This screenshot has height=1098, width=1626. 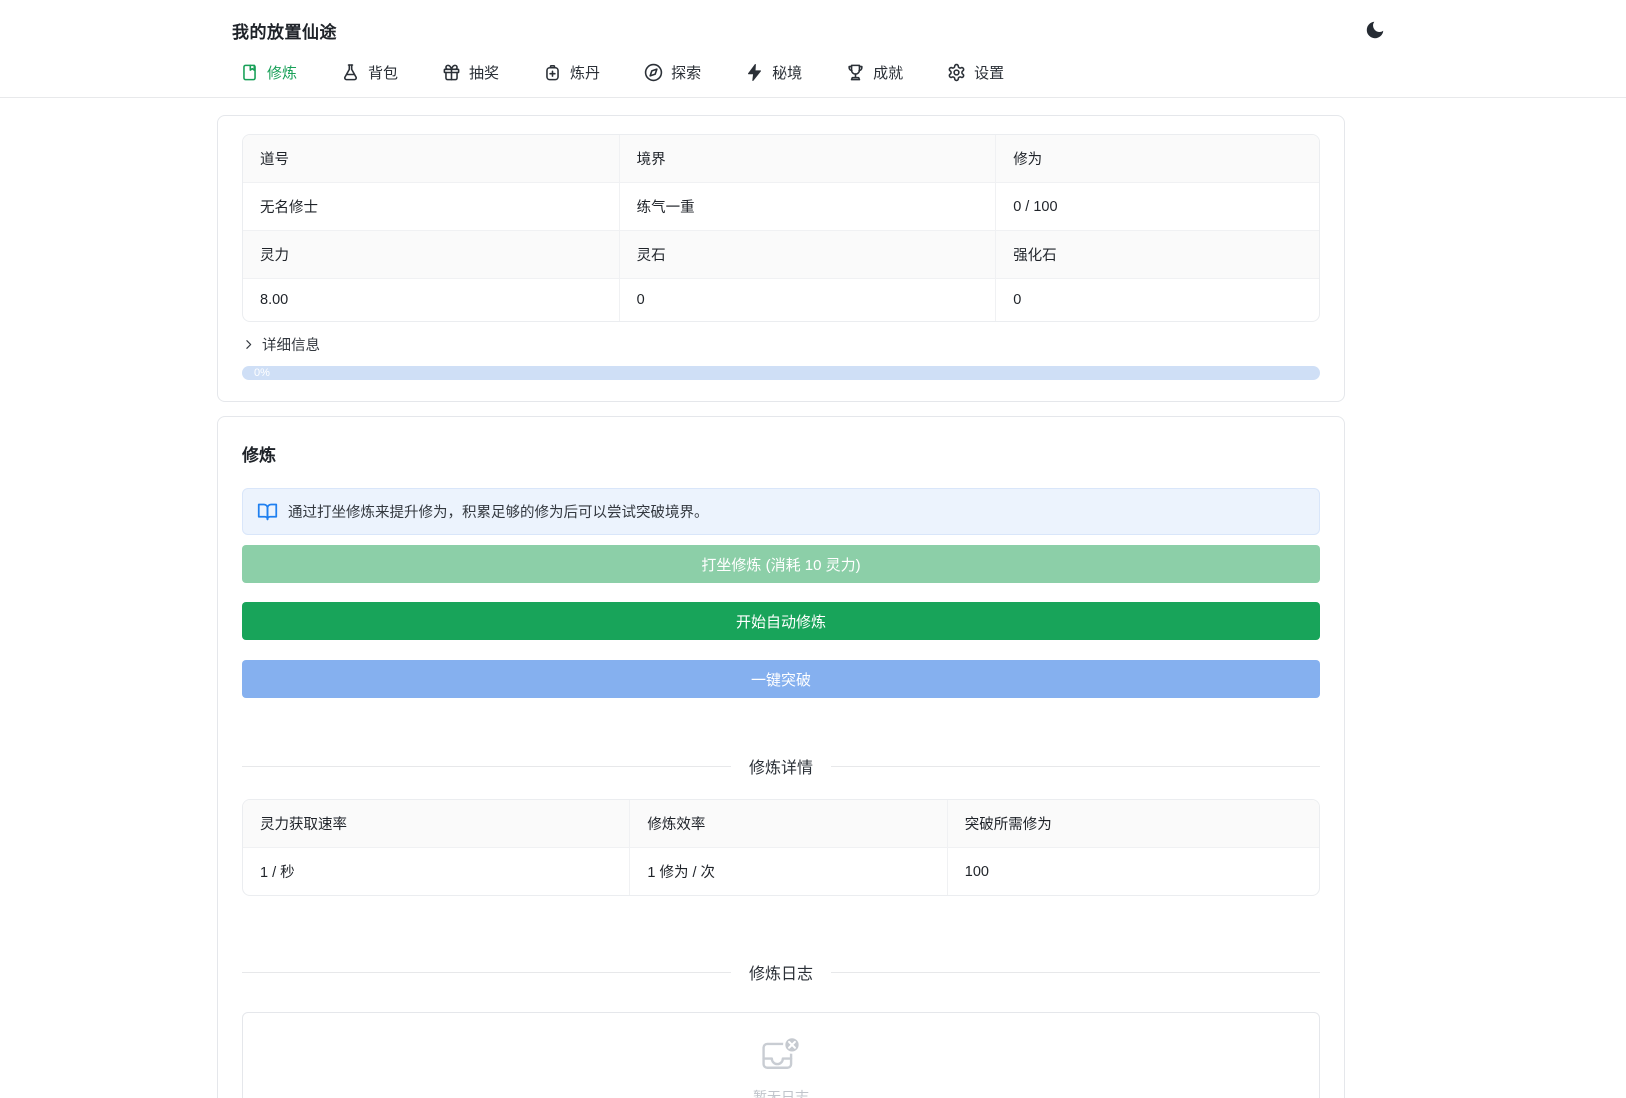 What do you see at coordinates (437, 871) in the screenshot?
I see `value-spirit-rate: 1 / 秒` at bounding box center [437, 871].